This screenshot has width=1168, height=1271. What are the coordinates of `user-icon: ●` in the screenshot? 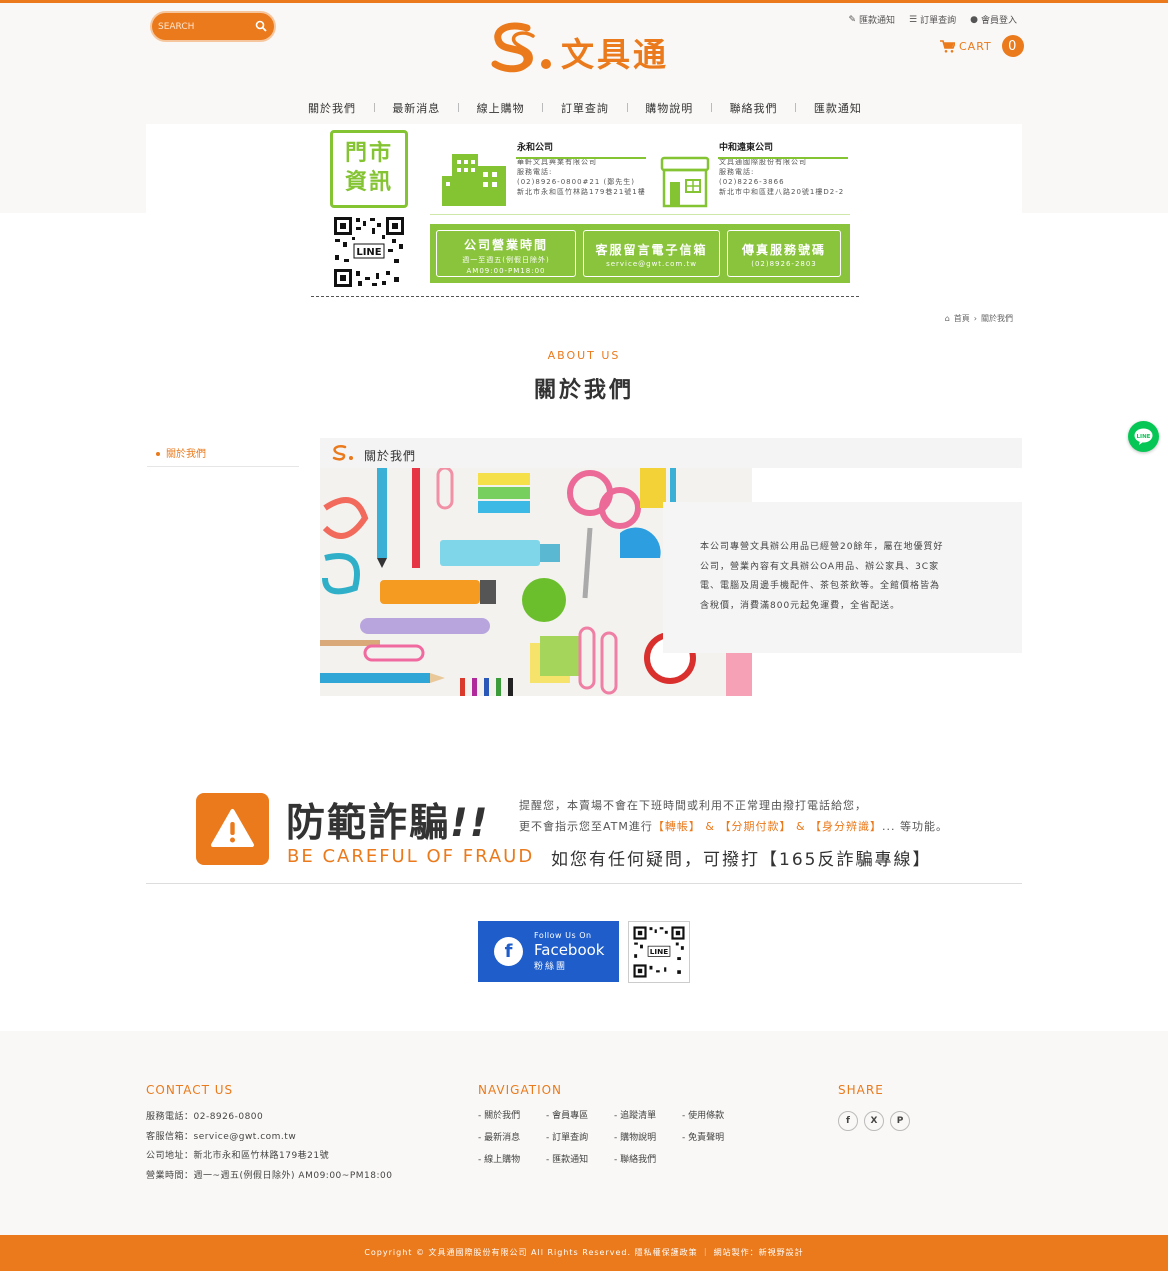 It's located at (974, 19).